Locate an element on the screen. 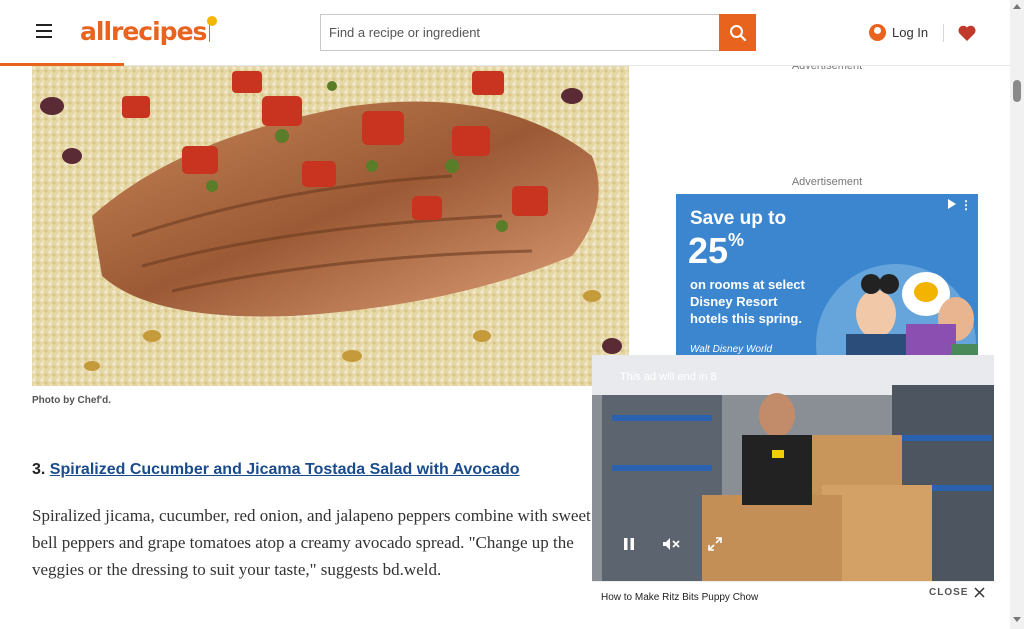 Image resolution: width=1024 pixels, height=629 pixels. search-icon is located at coordinates (737, 32).